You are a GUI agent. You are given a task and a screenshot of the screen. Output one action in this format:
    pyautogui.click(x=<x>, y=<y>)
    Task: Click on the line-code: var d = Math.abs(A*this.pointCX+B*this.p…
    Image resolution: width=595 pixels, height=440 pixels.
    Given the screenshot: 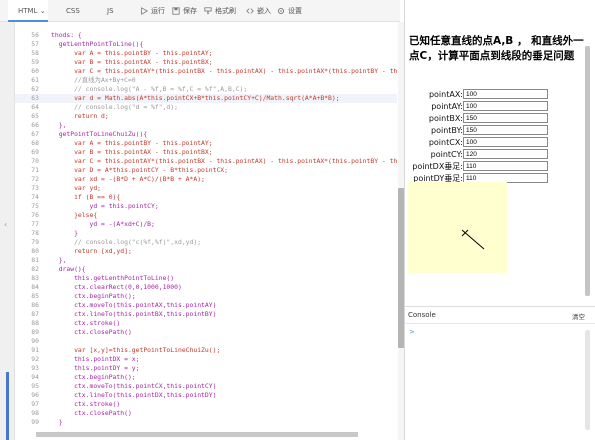 What is the action you would take?
    pyautogui.click(x=195, y=98)
    